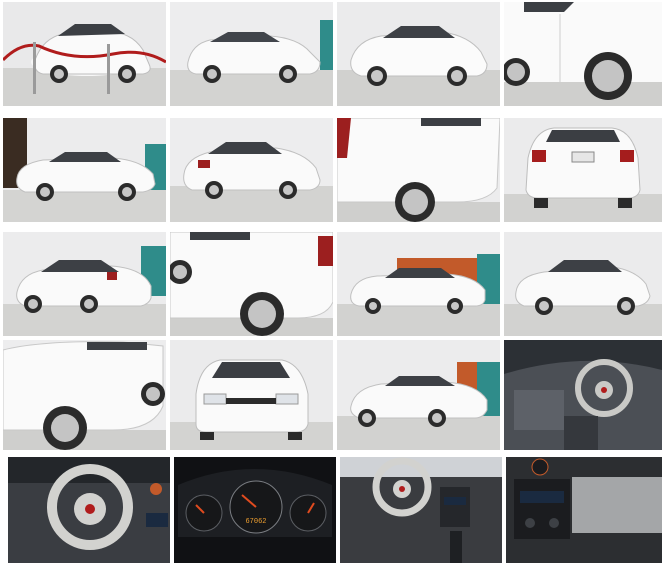 The image size is (662, 563). I want to click on photo-13-image, so click(84, 395).